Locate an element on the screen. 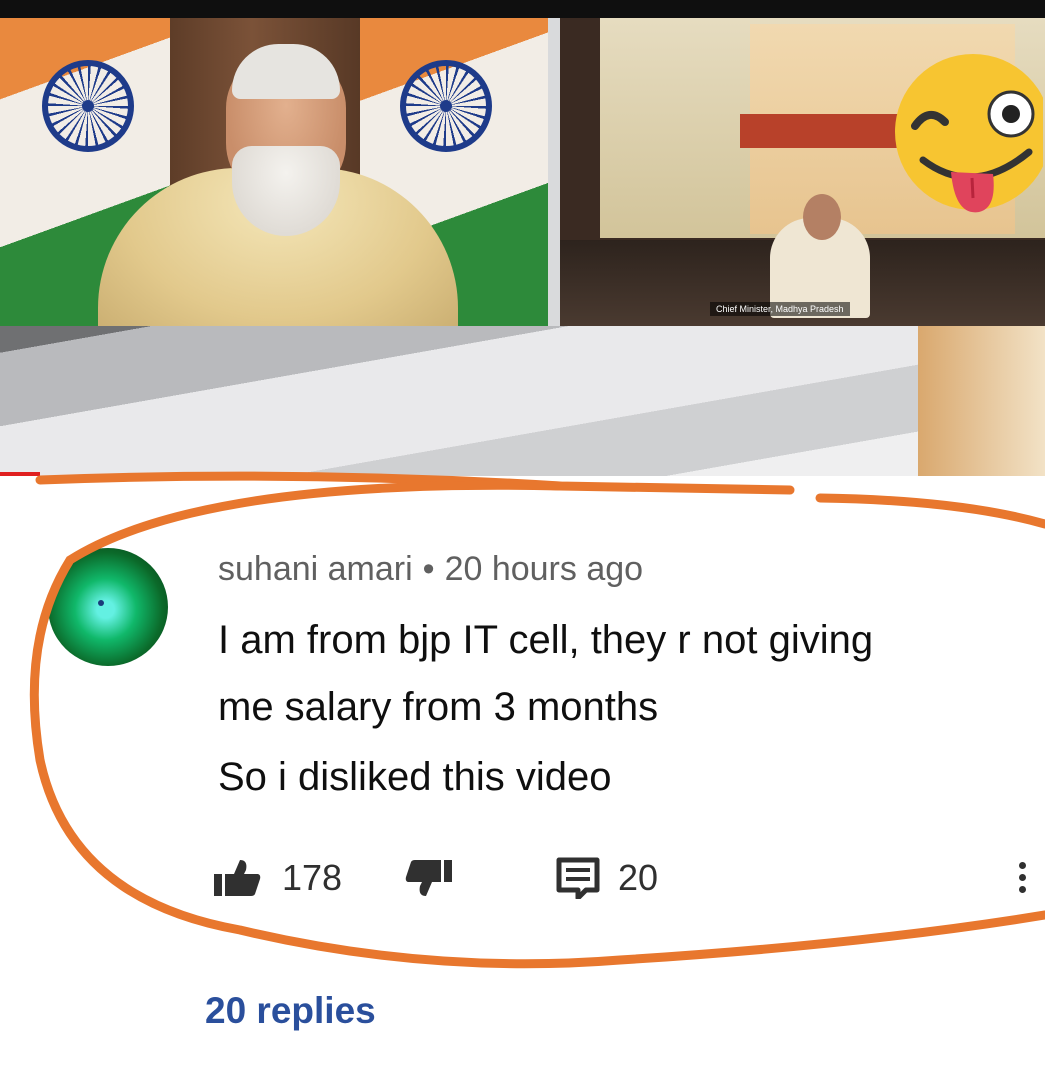 The image size is (1045, 1072). like-button is located at coordinates (237, 878).